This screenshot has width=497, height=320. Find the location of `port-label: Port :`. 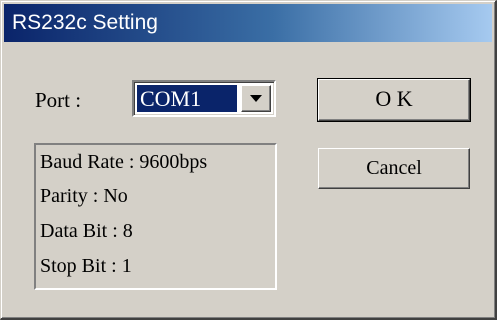

port-label: Port : is located at coordinates (58, 100).